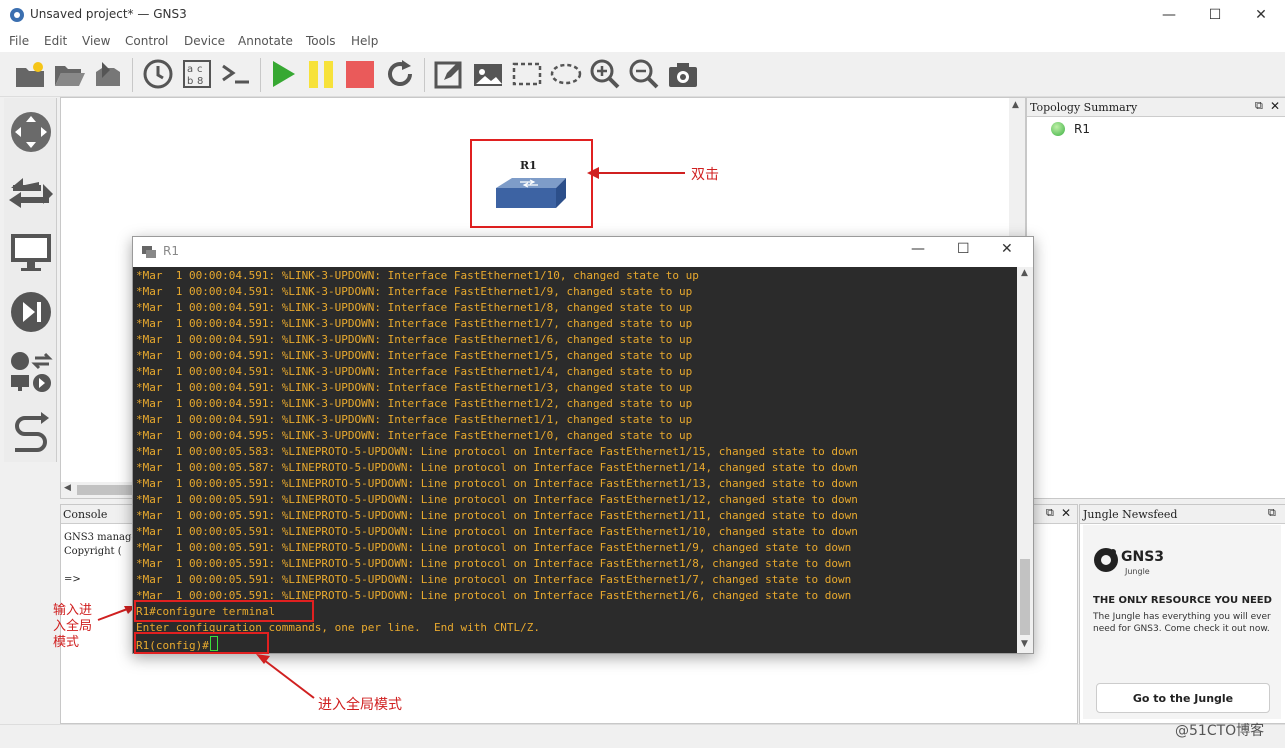 The width and height of the screenshot is (1285, 748). What do you see at coordinates (204, 41) in the screenshot?
I see `menu-device: Device` at bounding box center [204, 41].